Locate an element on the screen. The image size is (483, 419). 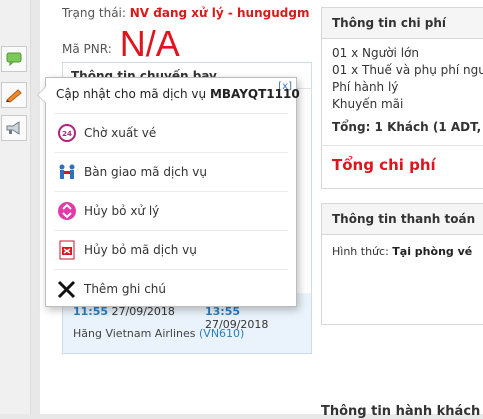
status-label: Trạng thái: is located at coordinates (94, 13).